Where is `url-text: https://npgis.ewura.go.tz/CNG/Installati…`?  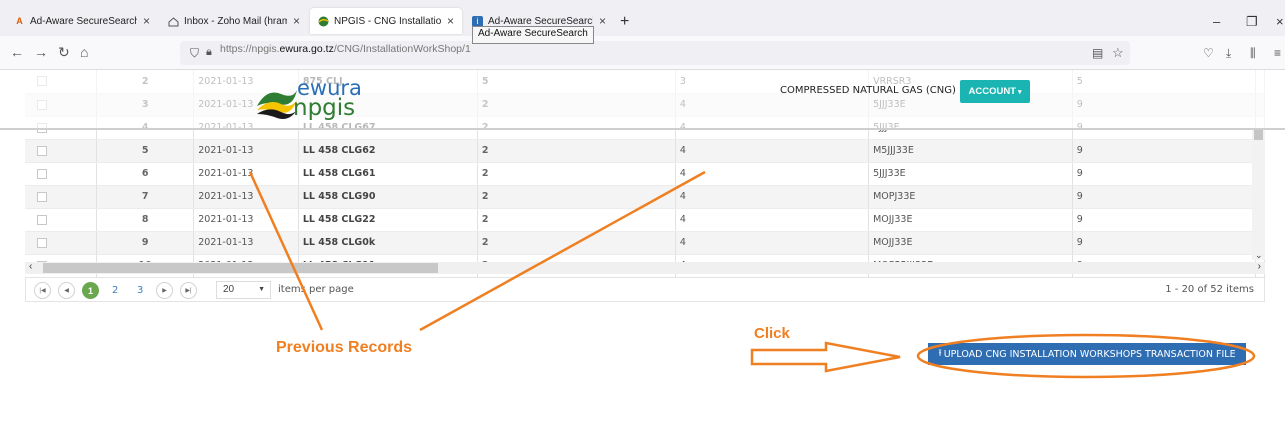 url-text: https://npgis.ewura.go.tz/CNG/Installati… is located at coordinates (345, 49).